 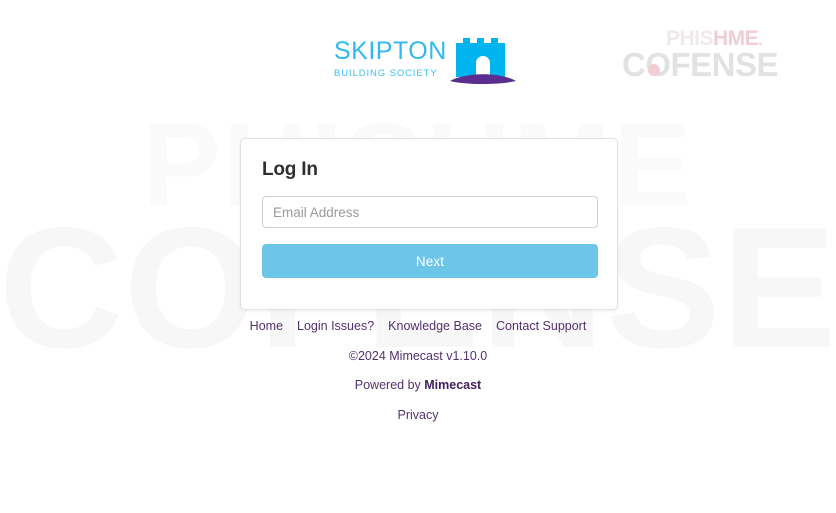 What do you see at coordinates (483, 61) in the screenshot?
I see `castle-icon` at bounding box center [483, 61].